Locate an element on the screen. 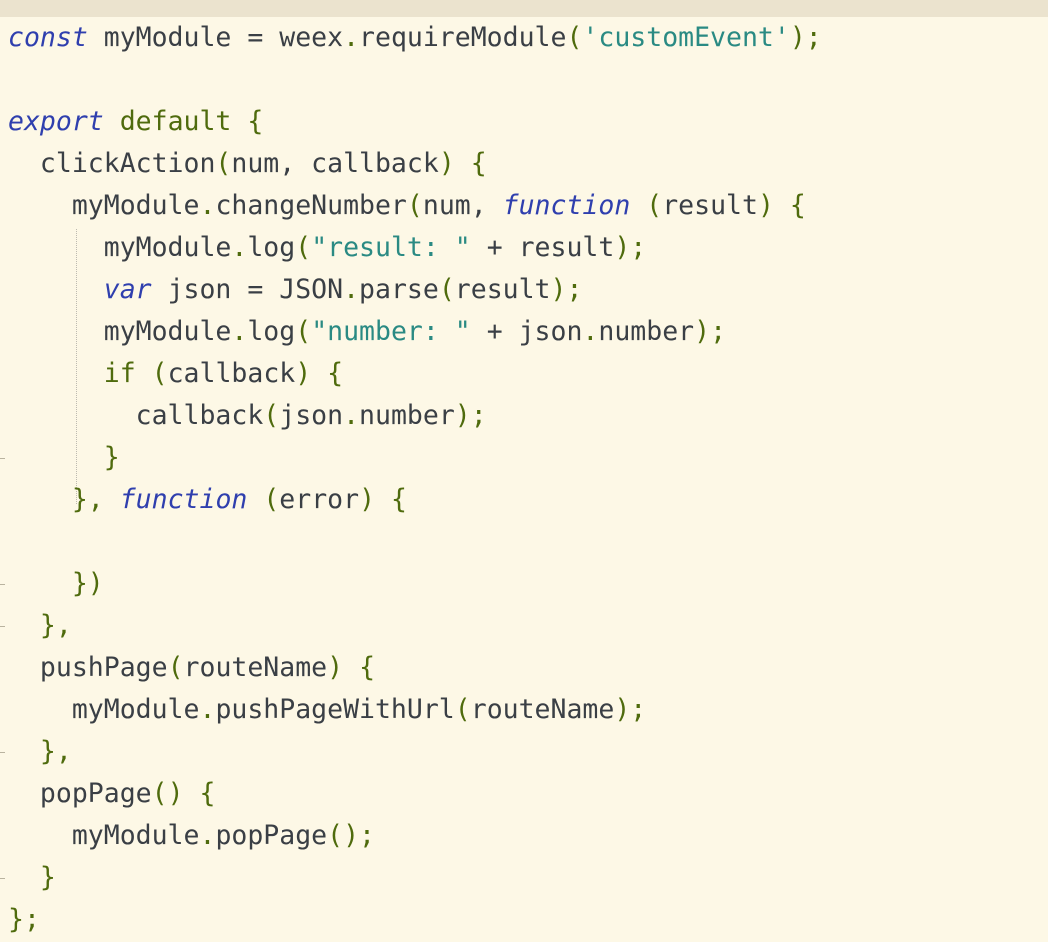  identifier-token: popPage is located at coordinates (271, 835).